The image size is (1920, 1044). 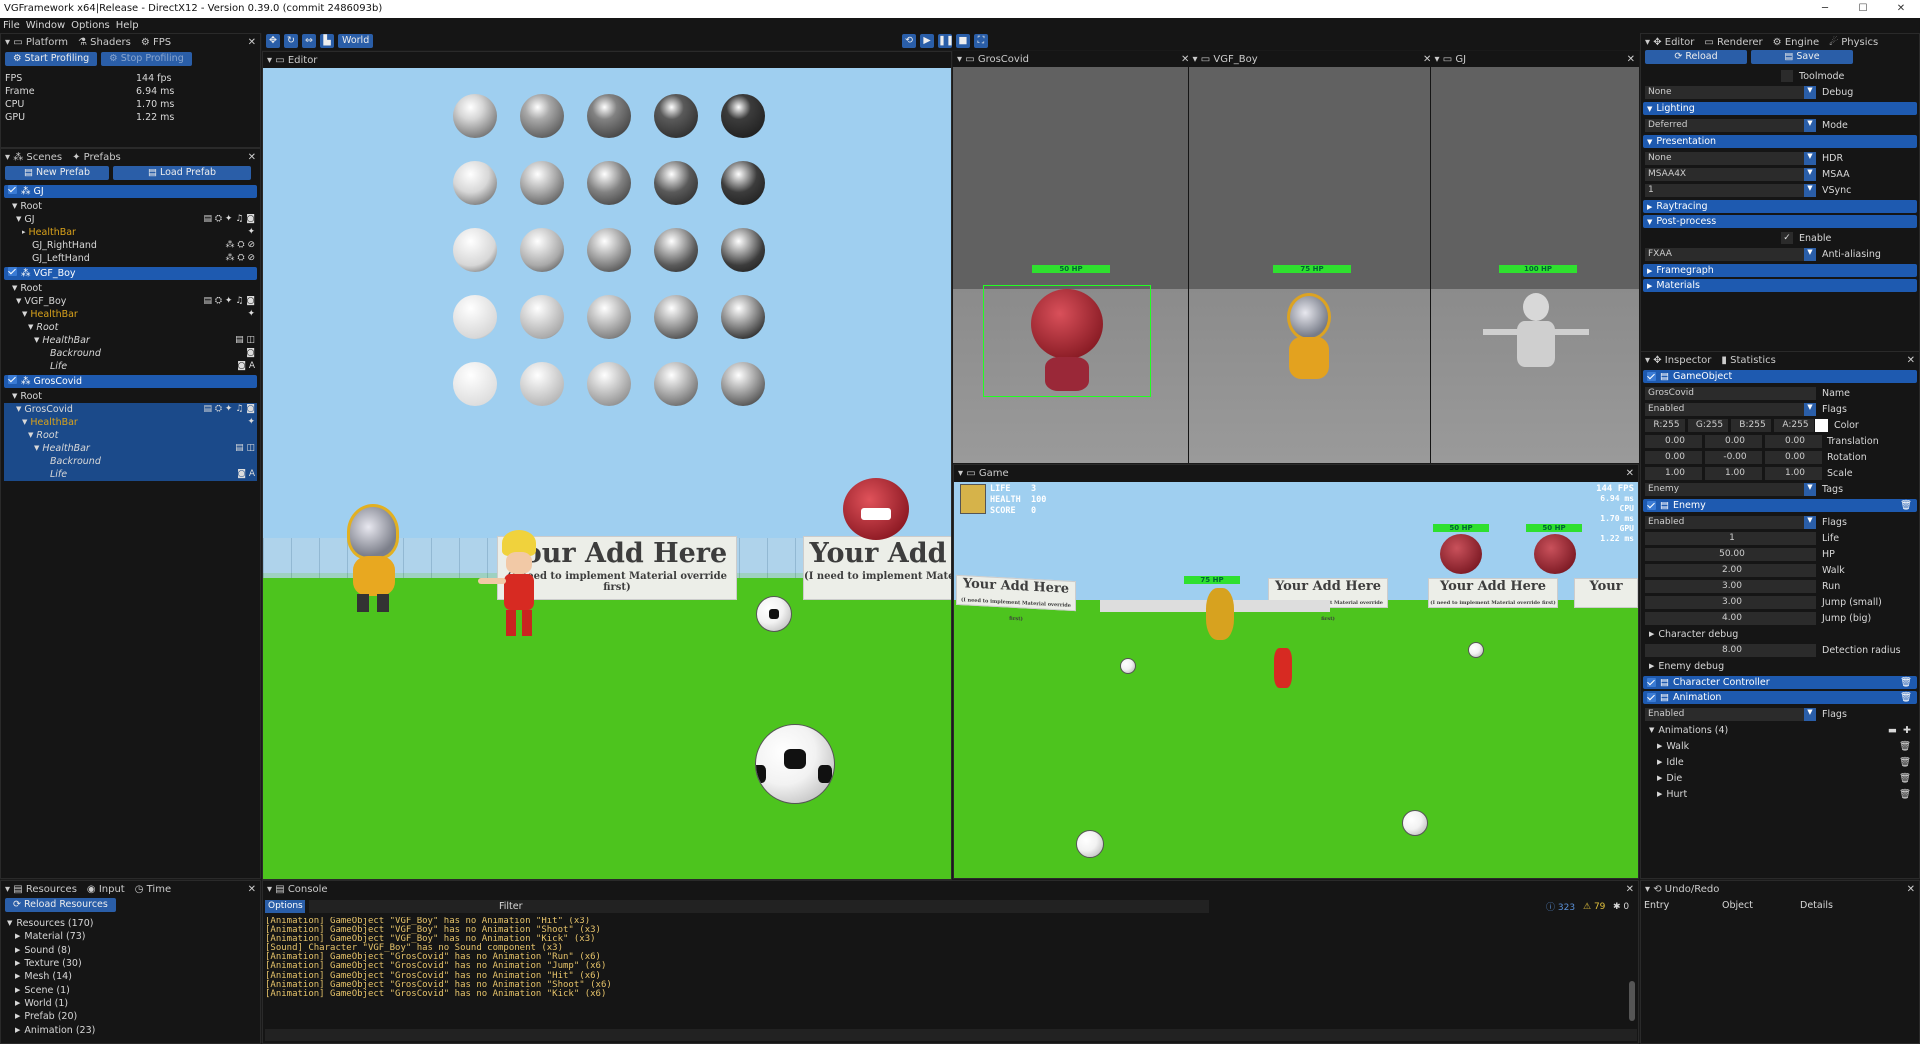 I want to click on resource-node: ▶ Animation (23), so click(x=130, y=1029).